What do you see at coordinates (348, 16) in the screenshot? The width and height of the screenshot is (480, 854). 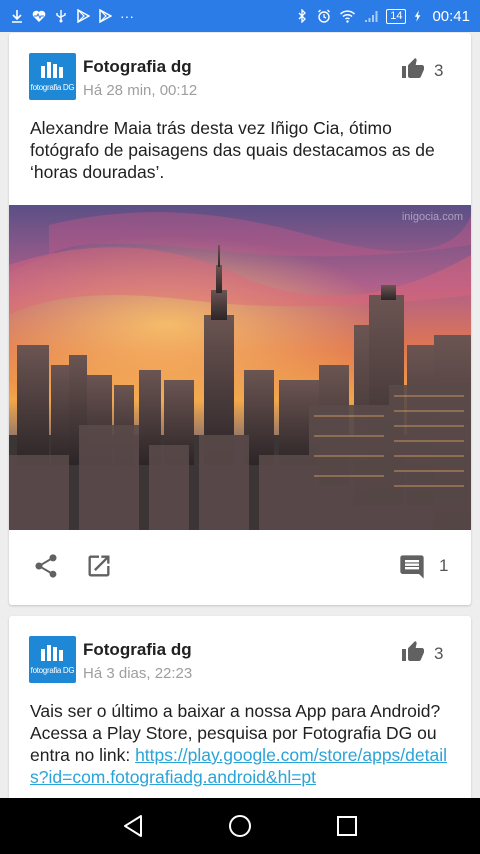 I see `wifi-icon` at bounding box center [348, 16].